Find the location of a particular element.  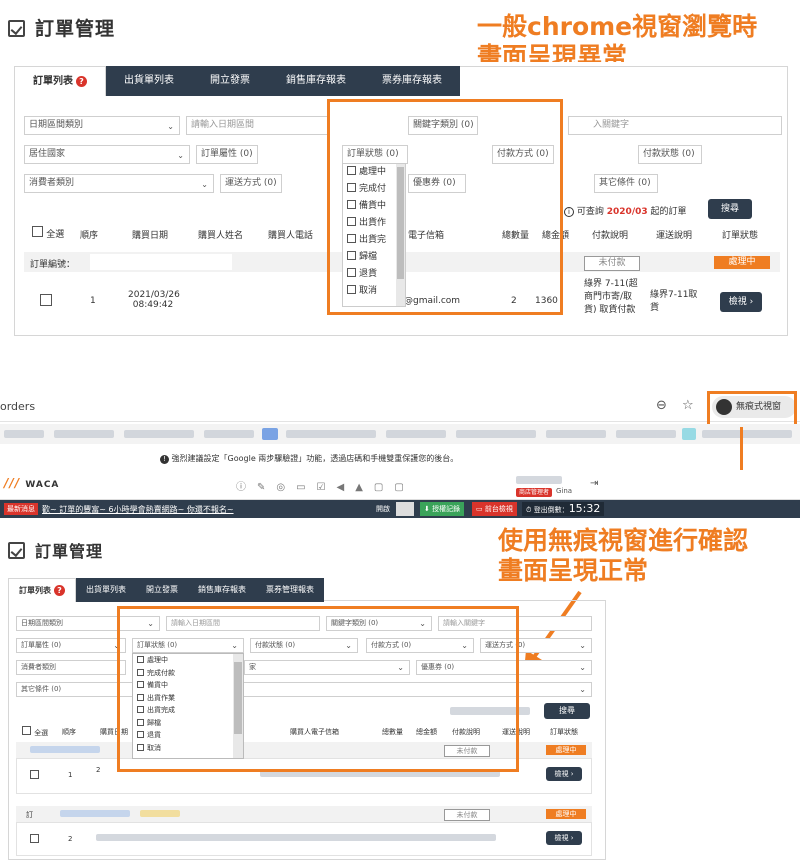

row-data-blurred is located at coordinates (296, 837).